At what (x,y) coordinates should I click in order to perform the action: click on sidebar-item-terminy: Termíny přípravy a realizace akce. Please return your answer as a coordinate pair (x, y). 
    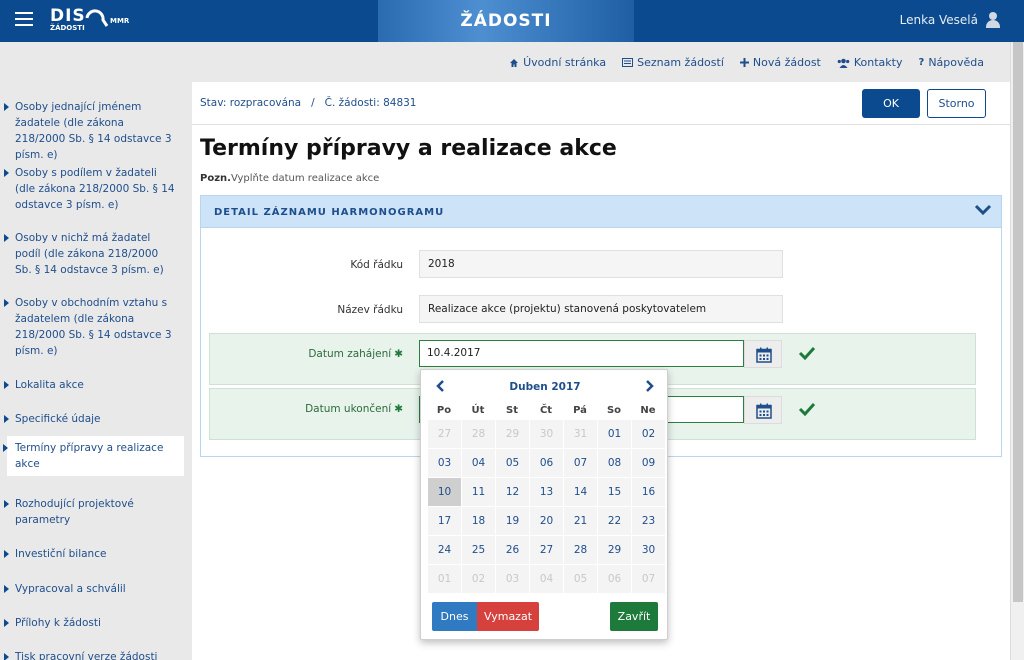
    Looking at the image, I should click on (93, 456).